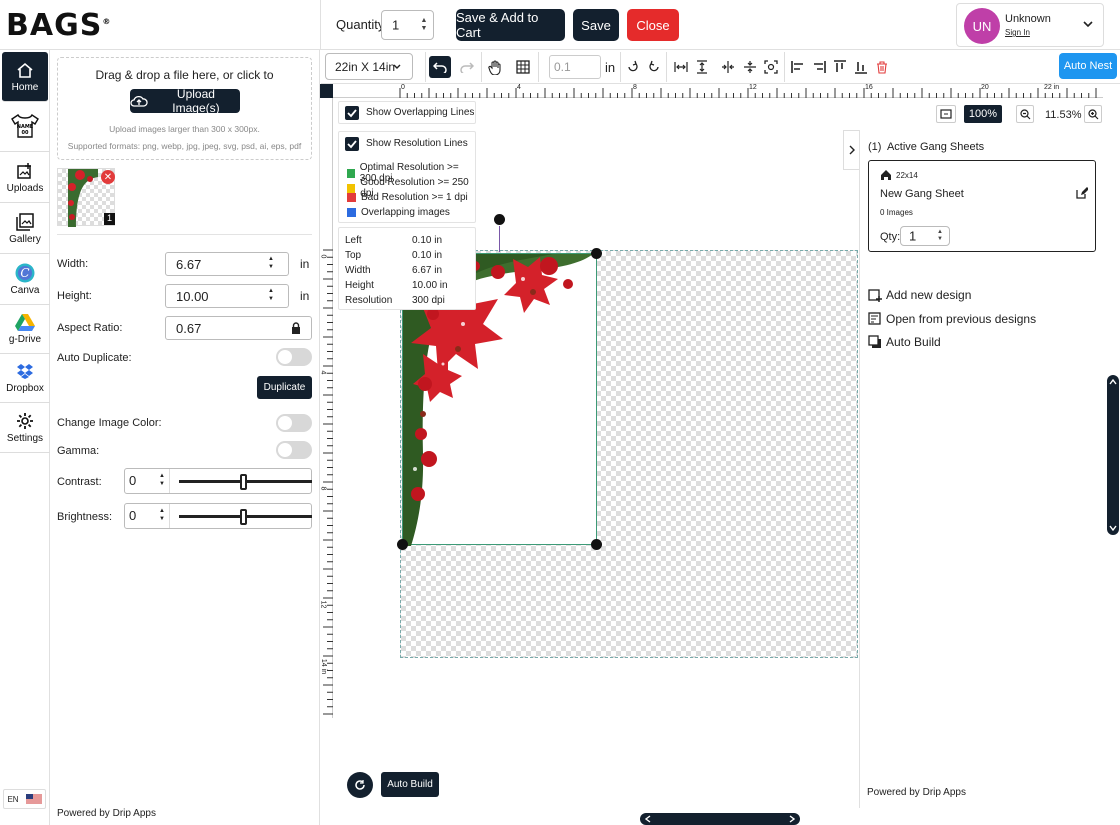 This screenshot has width=1120, height=825. I want to click on horizontal-scrollbar, so click(720, 819).